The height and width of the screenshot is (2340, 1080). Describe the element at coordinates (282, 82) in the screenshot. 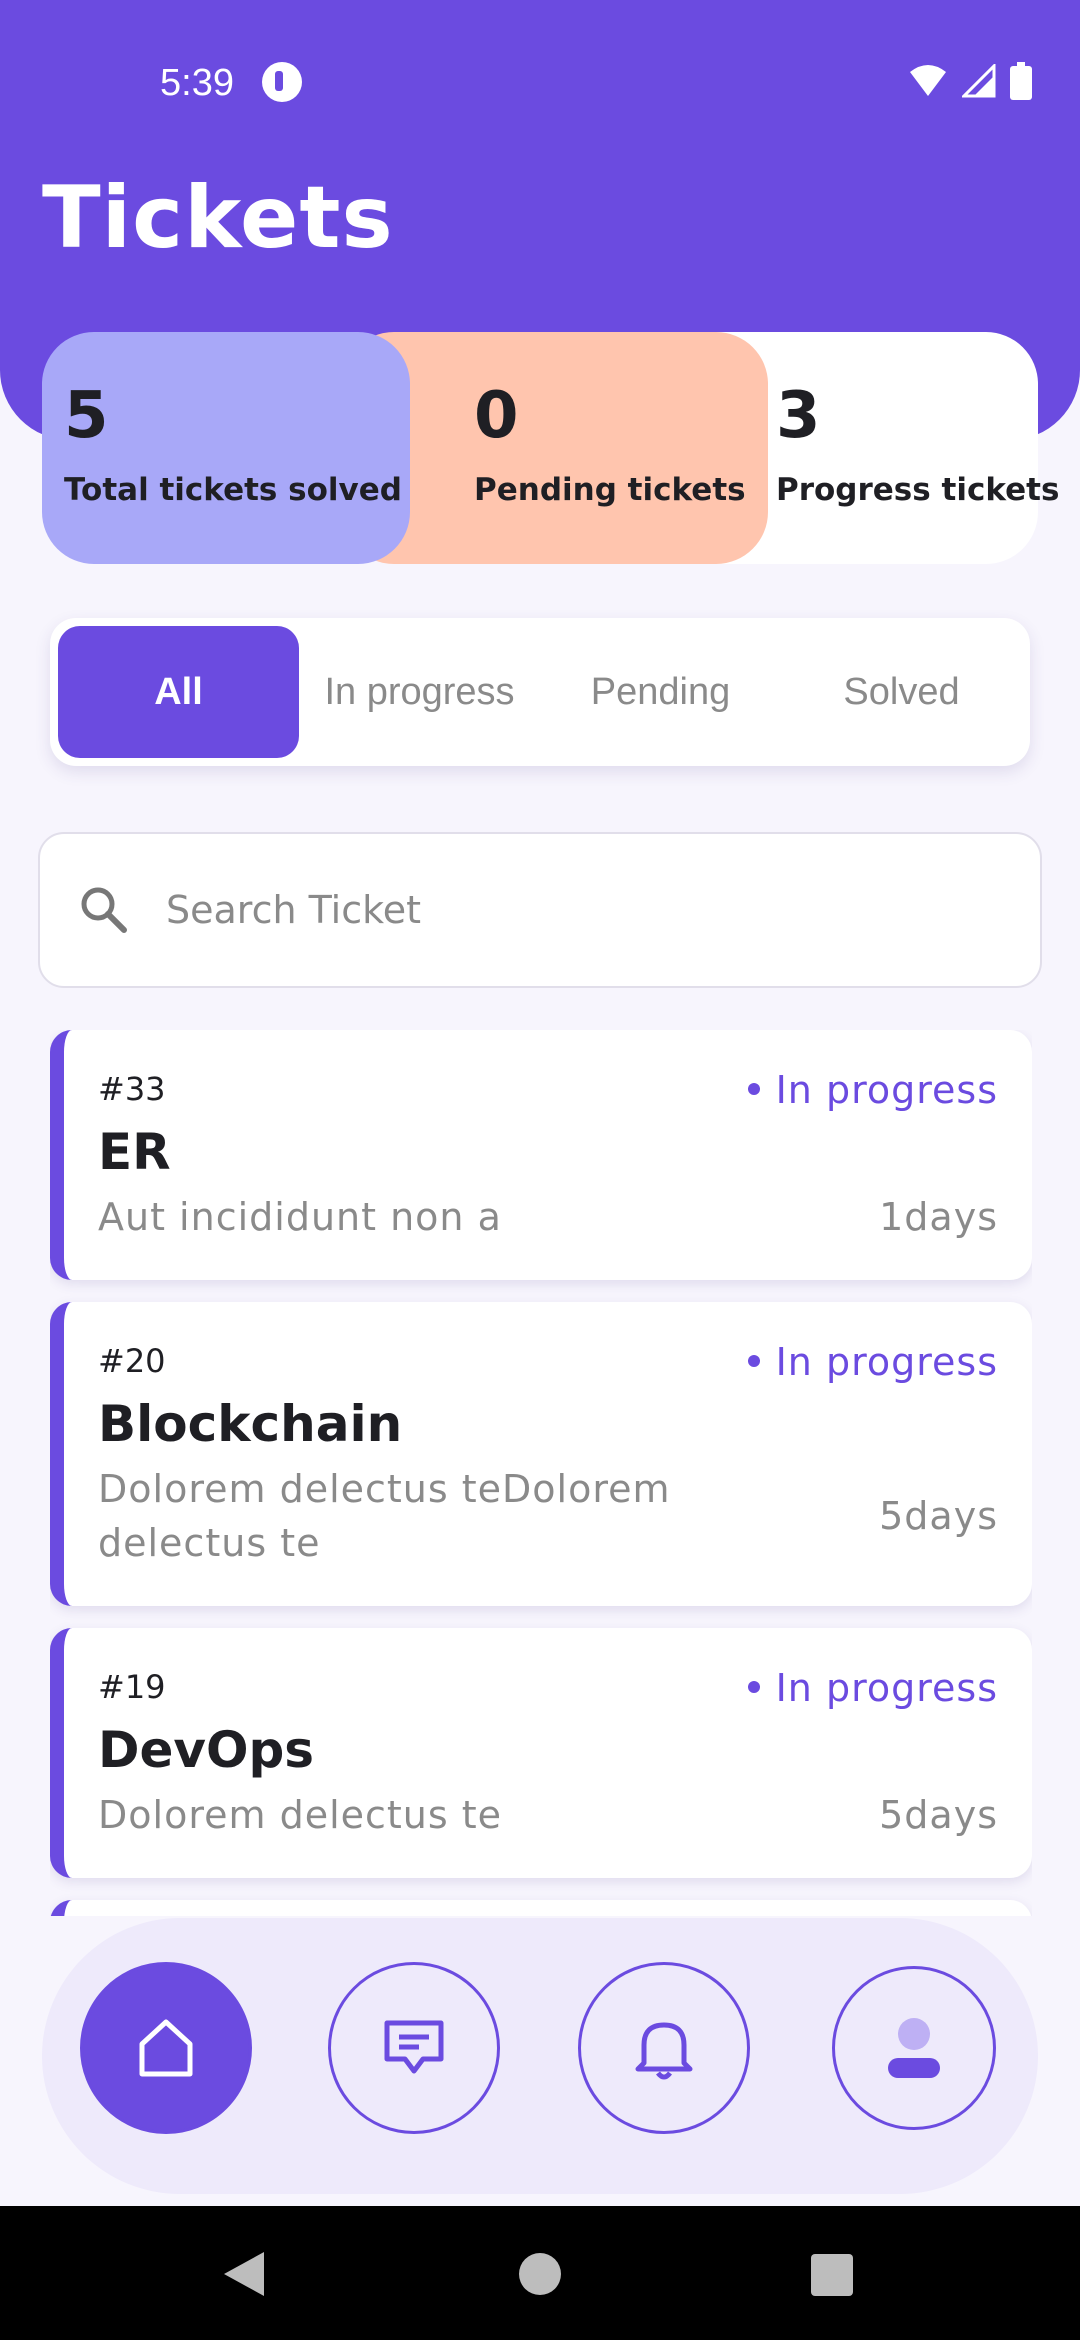

I see `app-notification-icon` at that location.